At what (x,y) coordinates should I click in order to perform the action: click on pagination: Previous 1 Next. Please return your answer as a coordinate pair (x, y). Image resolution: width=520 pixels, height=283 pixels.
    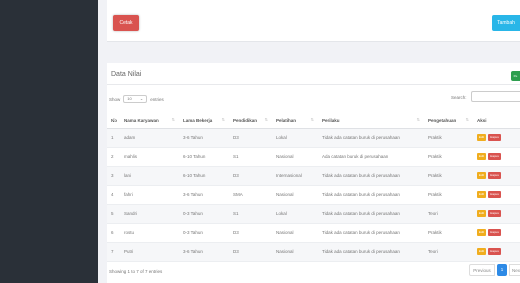
    Looking at the image, I should click on (494, 270).